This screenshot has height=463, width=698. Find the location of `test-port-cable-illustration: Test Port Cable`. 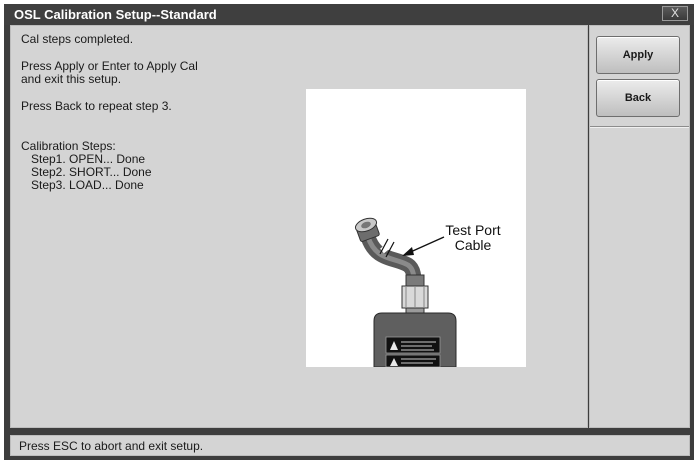

test-port-cable-illustration: Test Port Cable is located at coordinates (427, 292).